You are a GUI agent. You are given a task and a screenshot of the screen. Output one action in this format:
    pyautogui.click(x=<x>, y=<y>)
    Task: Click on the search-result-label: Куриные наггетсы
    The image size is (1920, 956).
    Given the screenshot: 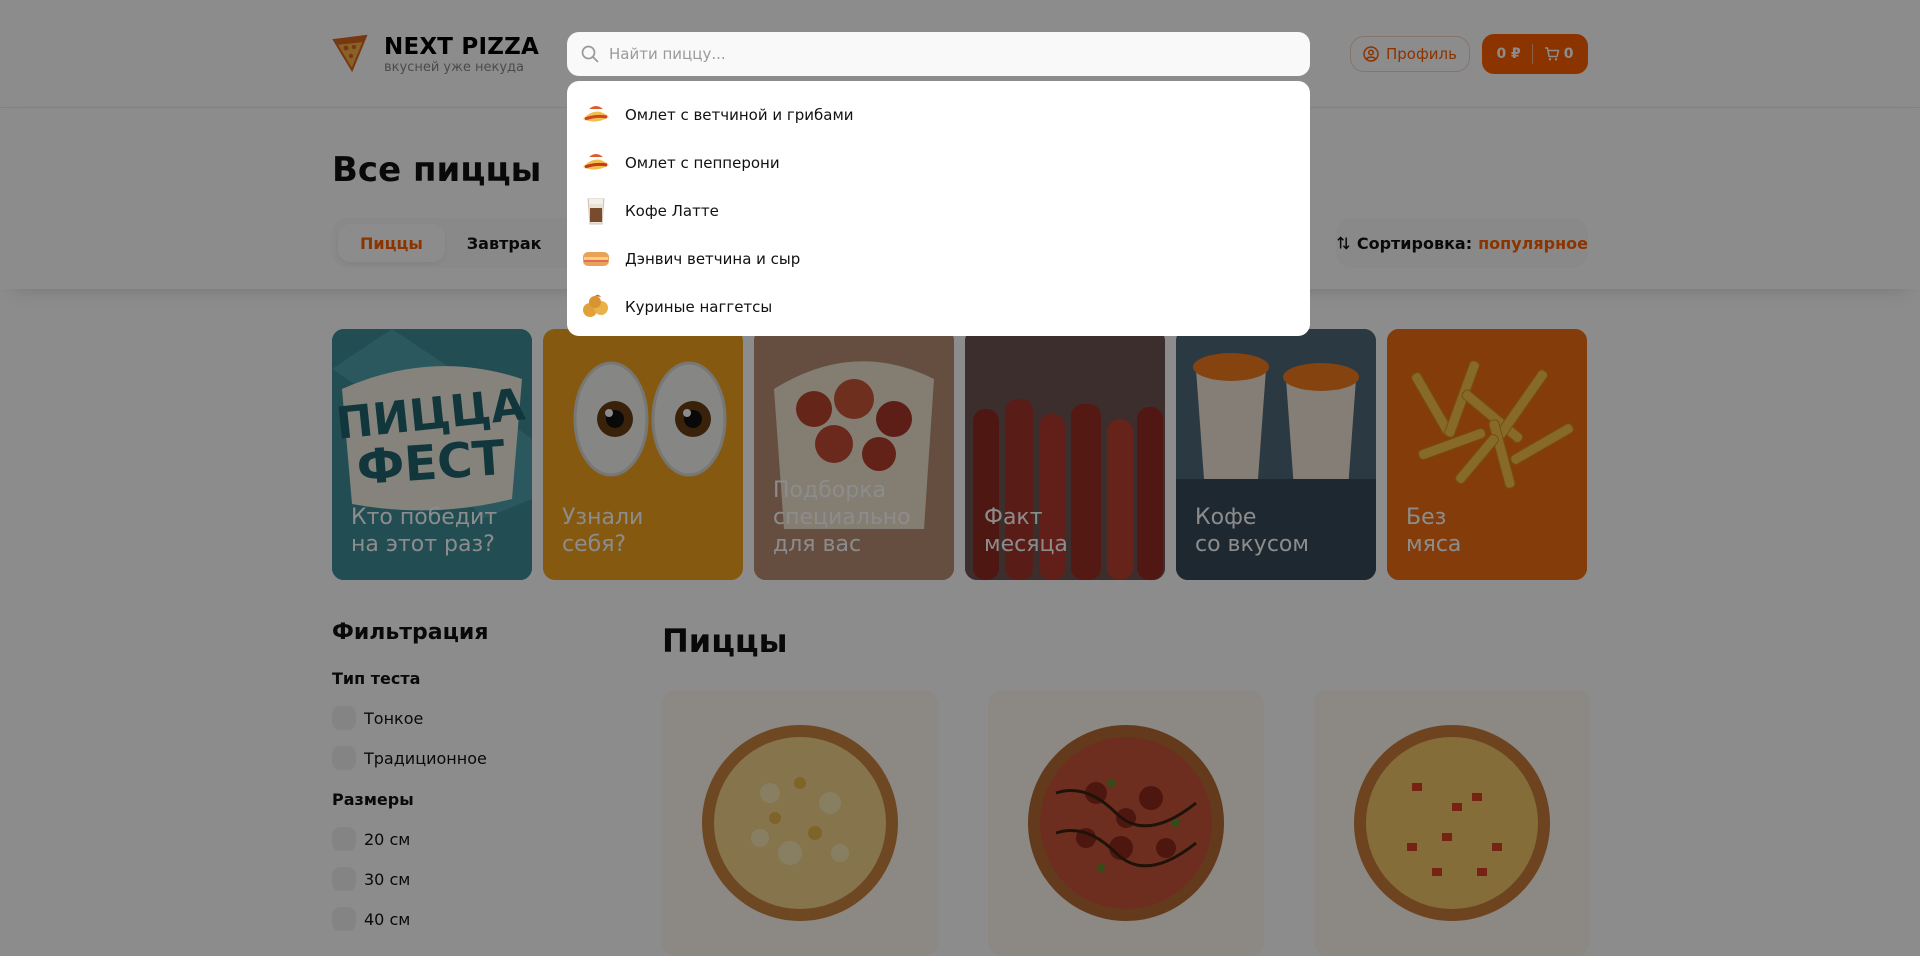 What is the action you would take?
    pyautogui.click(x=699, y=307)
    